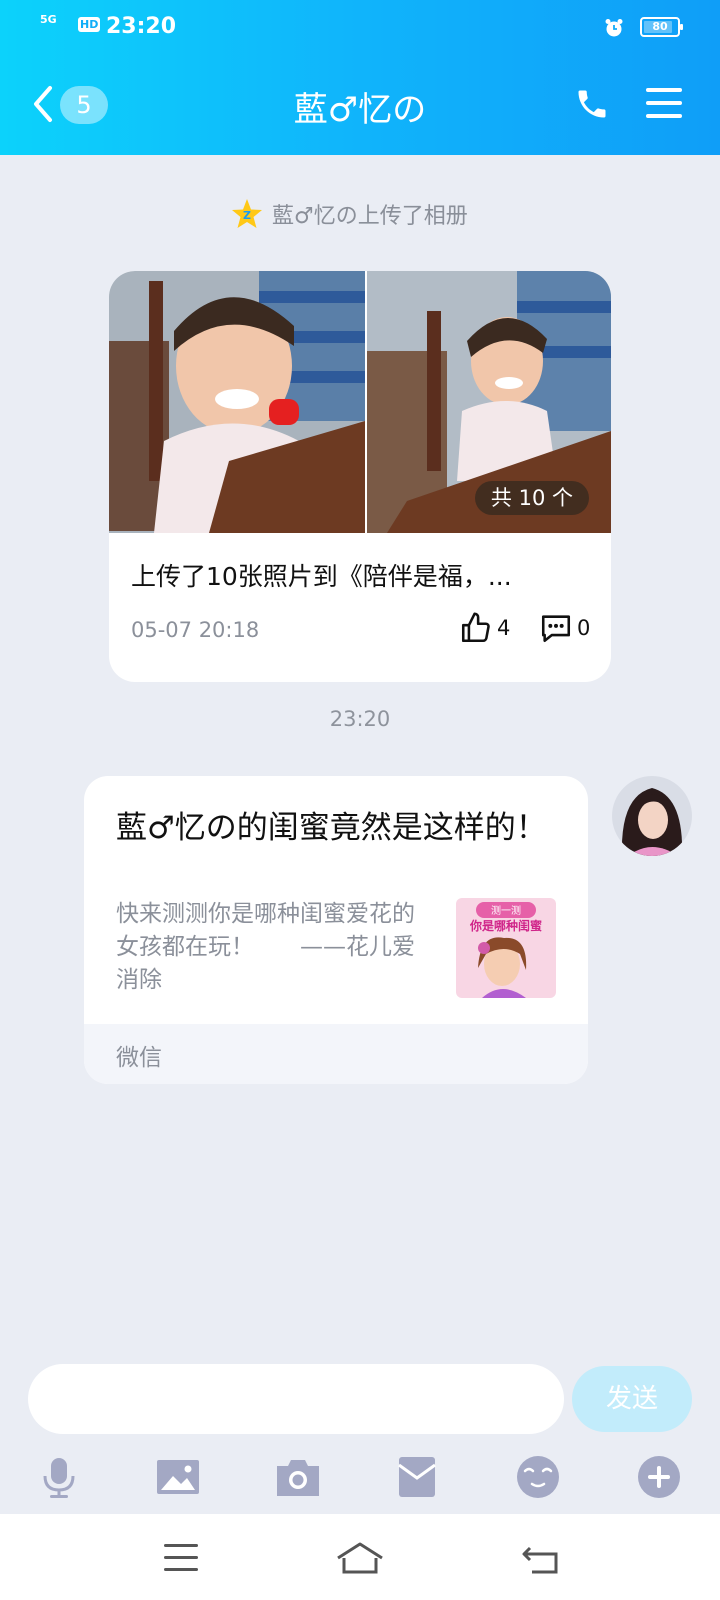 This screenshot has height=1600, width=720. I want to click on message-input, so click(296, 1399).